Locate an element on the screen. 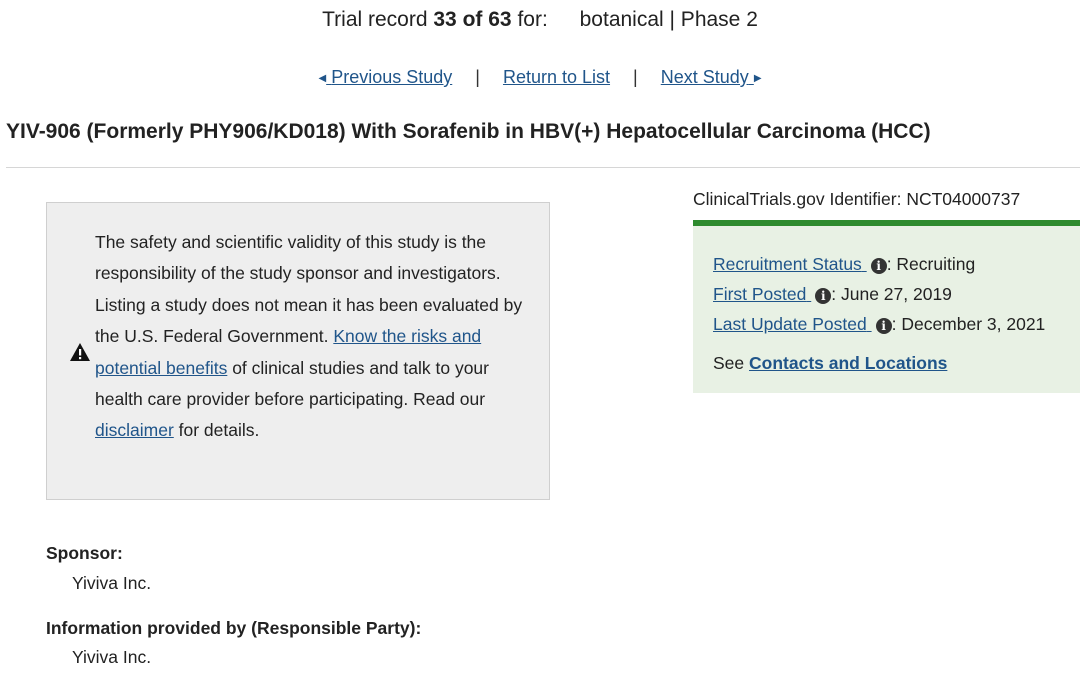 Image resolution: width=1080 pixels, height=677 pixels. record-for-label: for: is located at coordinates (532, 19).